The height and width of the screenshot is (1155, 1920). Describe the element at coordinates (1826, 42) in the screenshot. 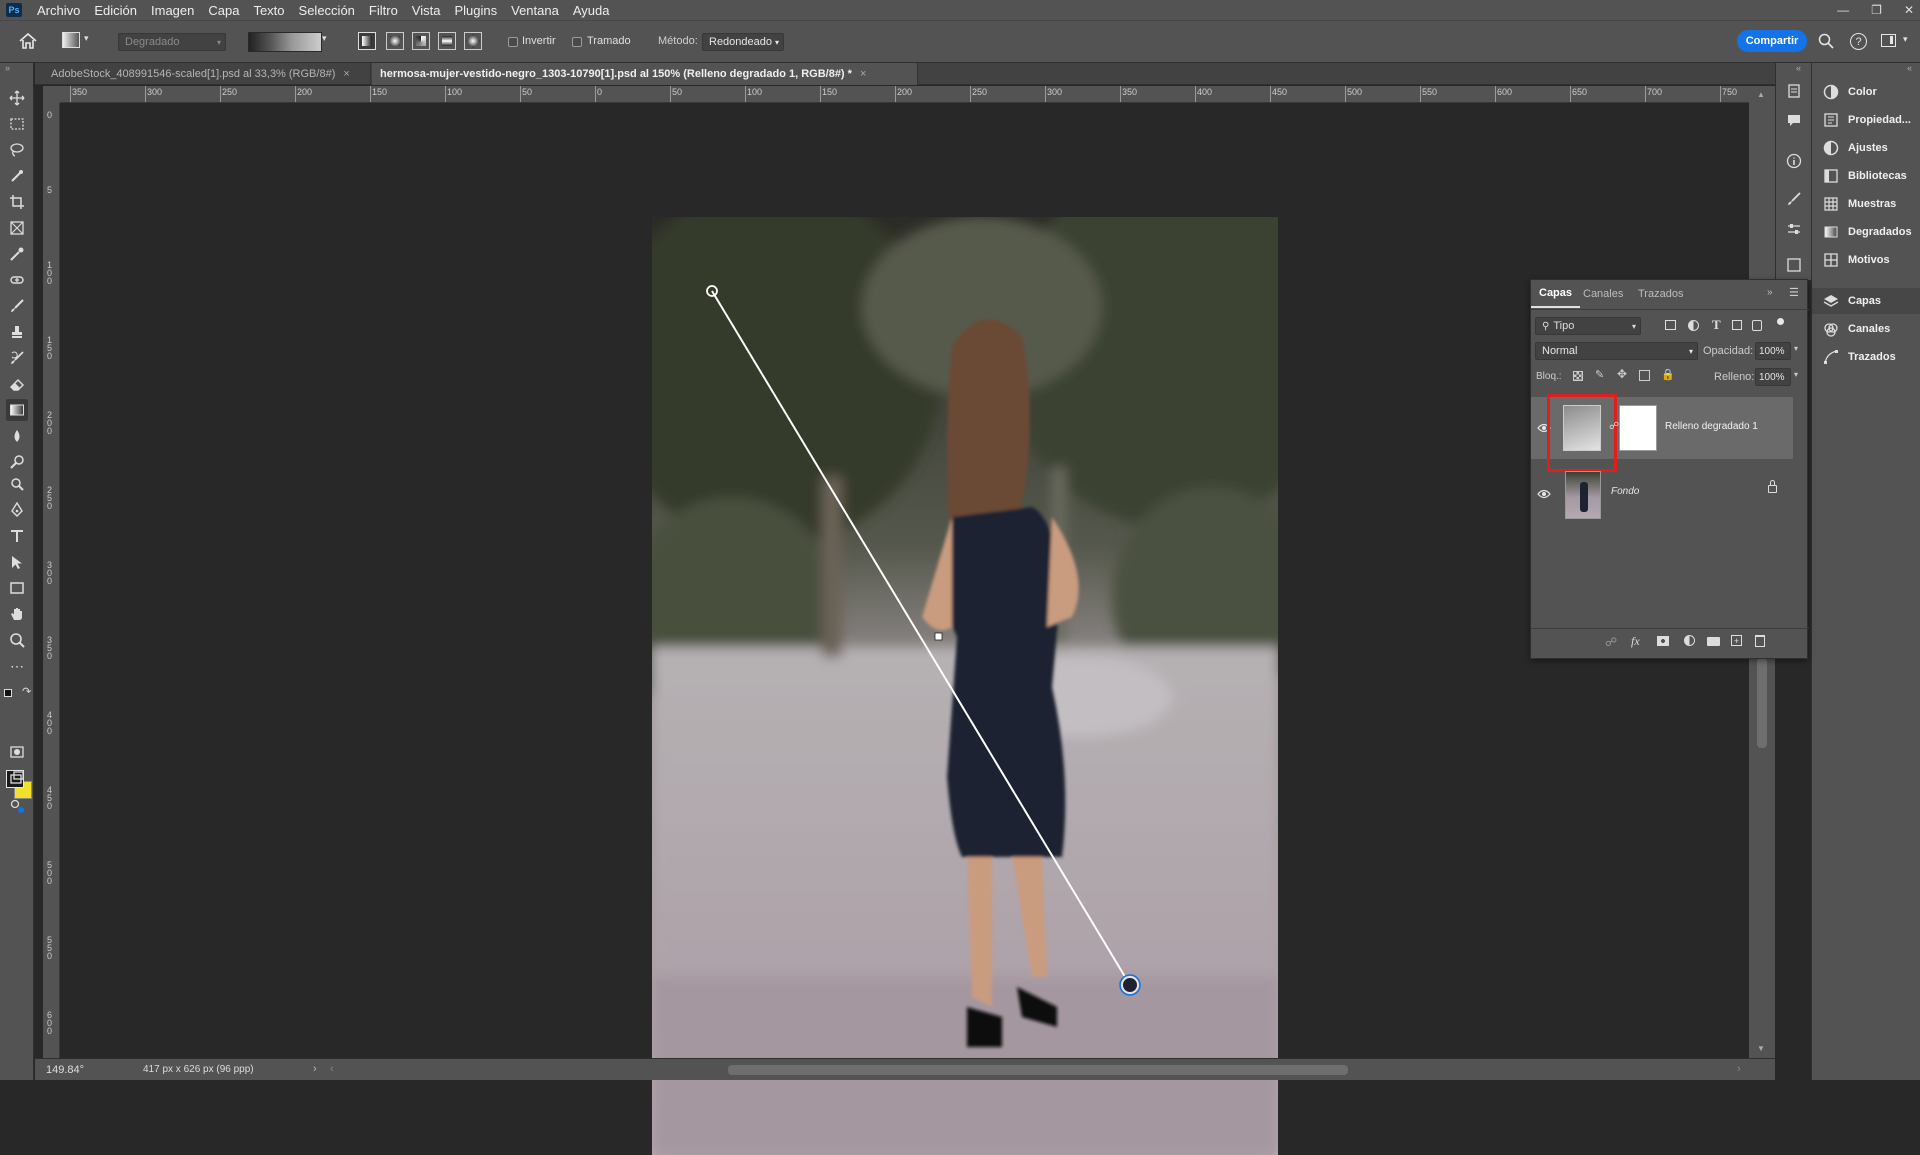

I see `search-icon` at that location.